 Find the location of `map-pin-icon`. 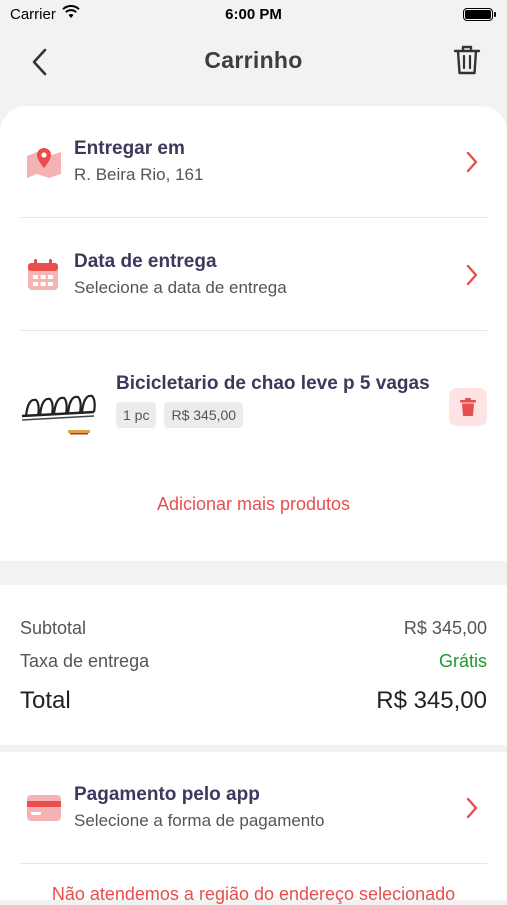

map-pin-icon is located at coordinates (45, 162).